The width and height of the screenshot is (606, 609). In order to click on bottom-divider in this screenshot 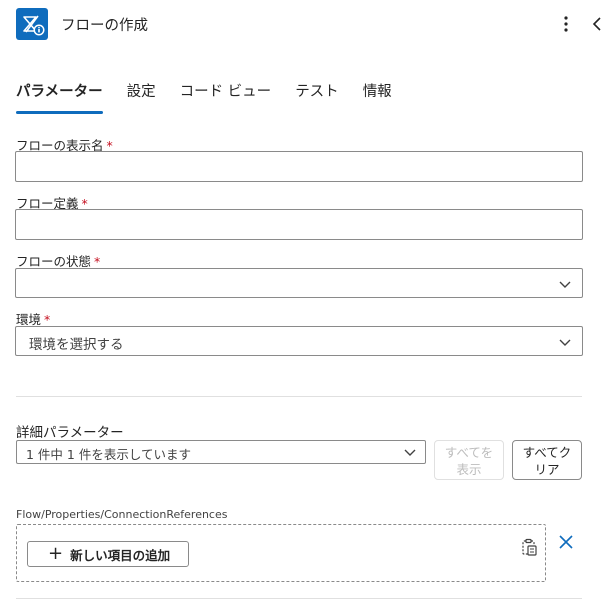, I will do `click(299, 598)`.